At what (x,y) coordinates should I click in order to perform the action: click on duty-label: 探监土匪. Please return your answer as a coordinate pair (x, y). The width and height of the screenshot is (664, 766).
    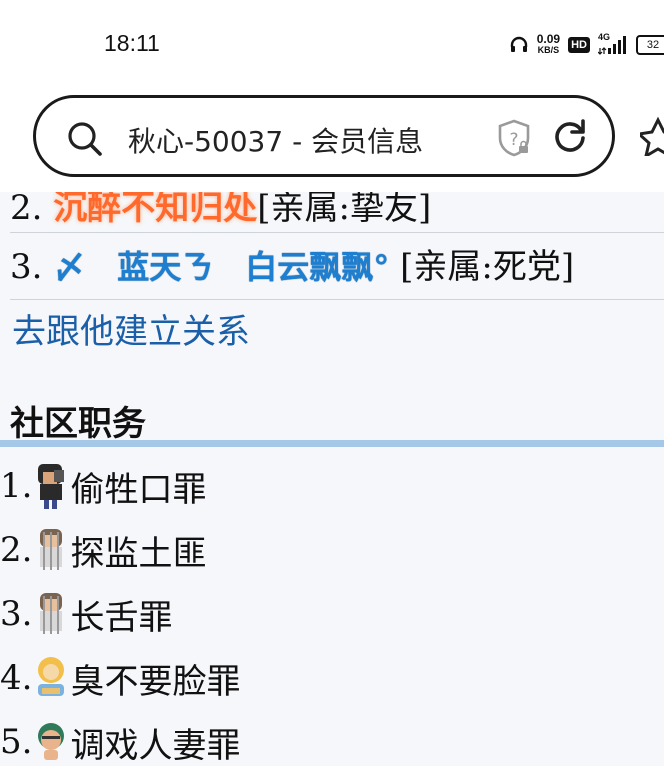
    Looking at the image, I should click on (138, 553).